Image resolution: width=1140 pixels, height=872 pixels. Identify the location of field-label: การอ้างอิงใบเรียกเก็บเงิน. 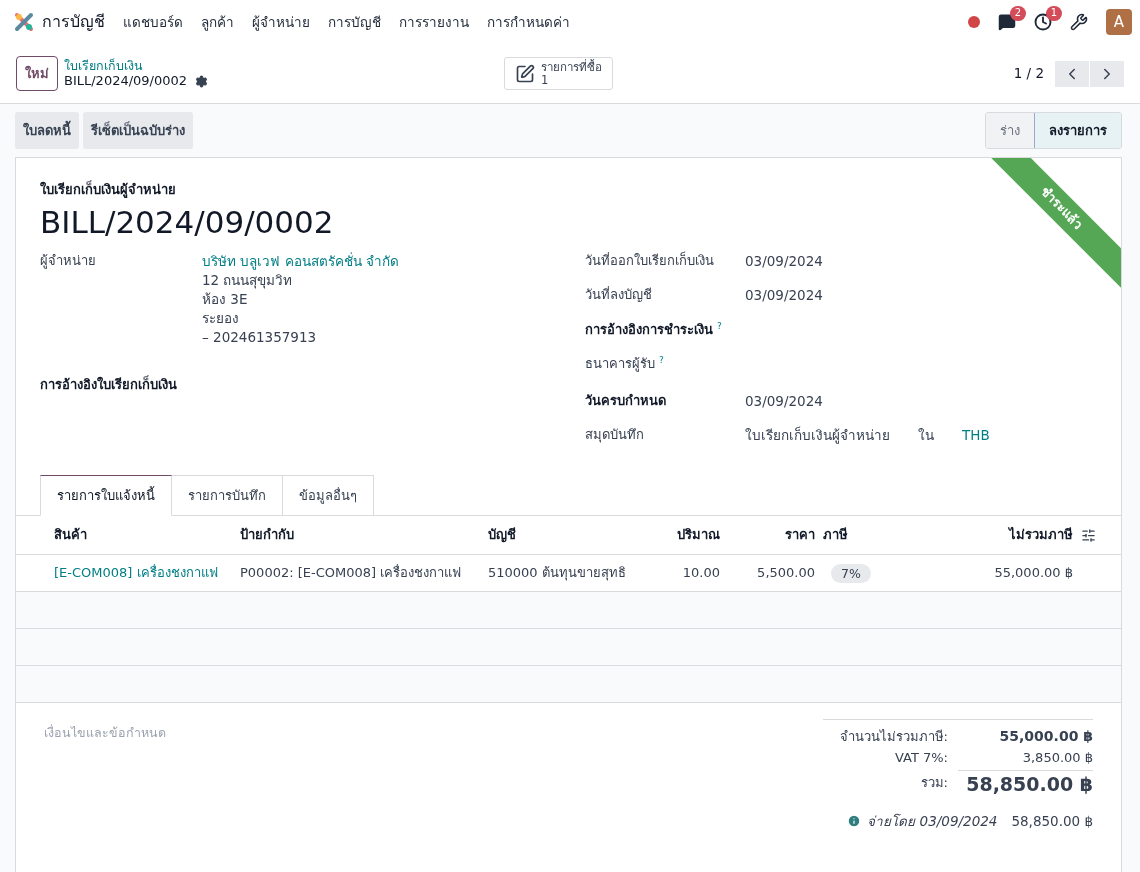
(109, 385).